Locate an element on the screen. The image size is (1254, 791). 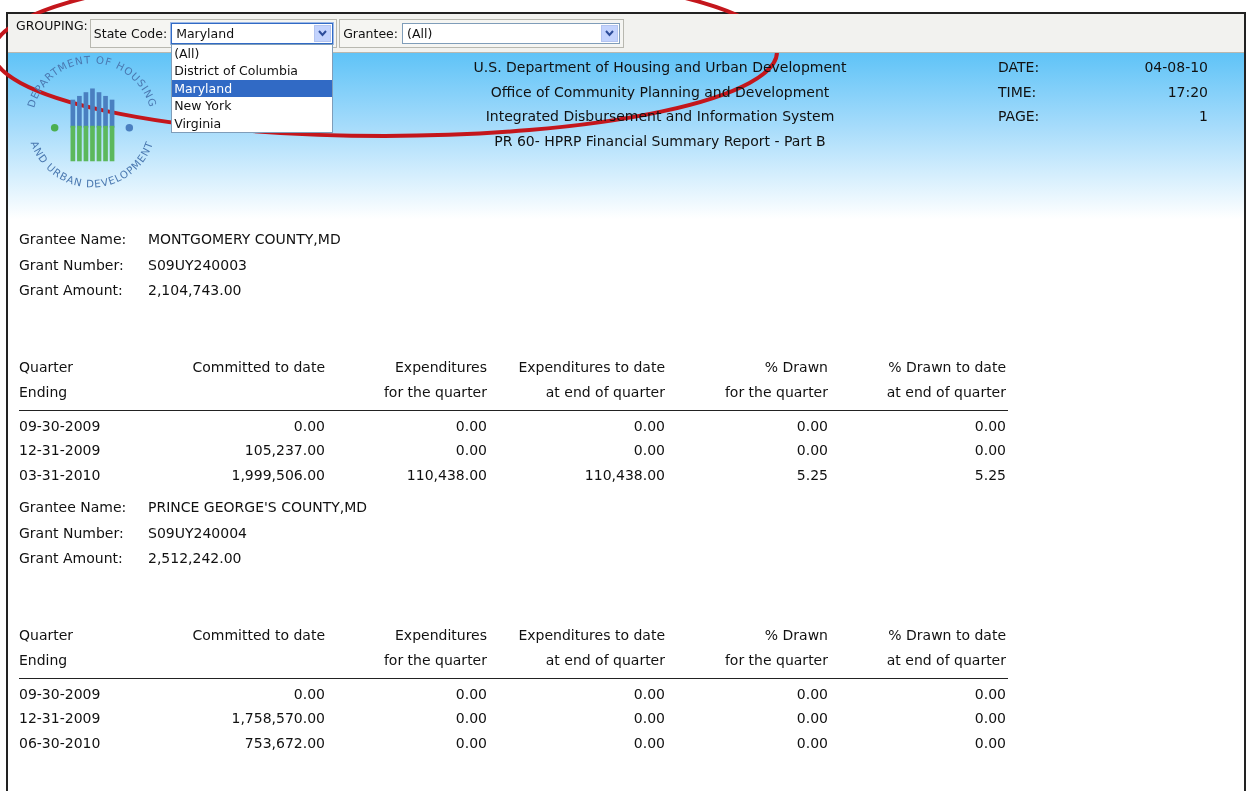
dropdown-option: District of Columbia is located at coordinates (252, 71).